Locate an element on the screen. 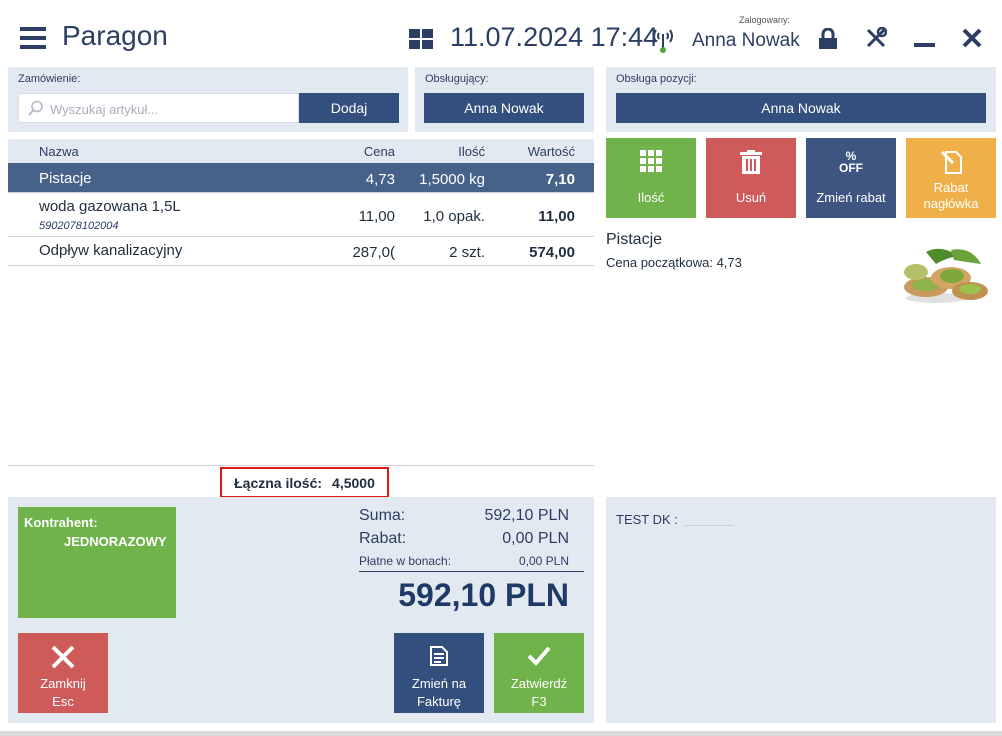 The width and height of the screenshot is (1002, 736). total-quantity: Łączna ilość: 4,5000 is located at coordinates (304, 482).